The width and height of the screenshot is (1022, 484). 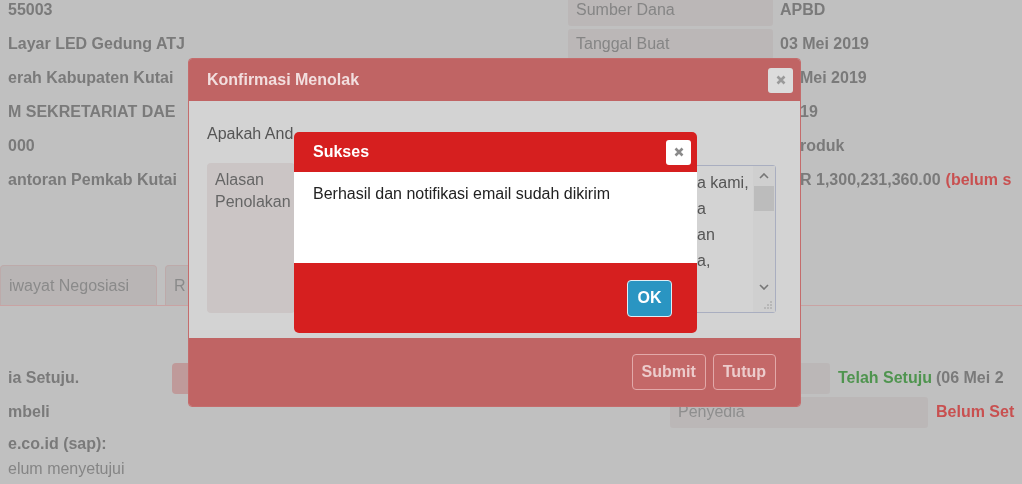 What do you see at coordinates (253, 190) in the screenshot?
I see `reason-label: Alasan Penolakan` at bounding box center [253, 190].